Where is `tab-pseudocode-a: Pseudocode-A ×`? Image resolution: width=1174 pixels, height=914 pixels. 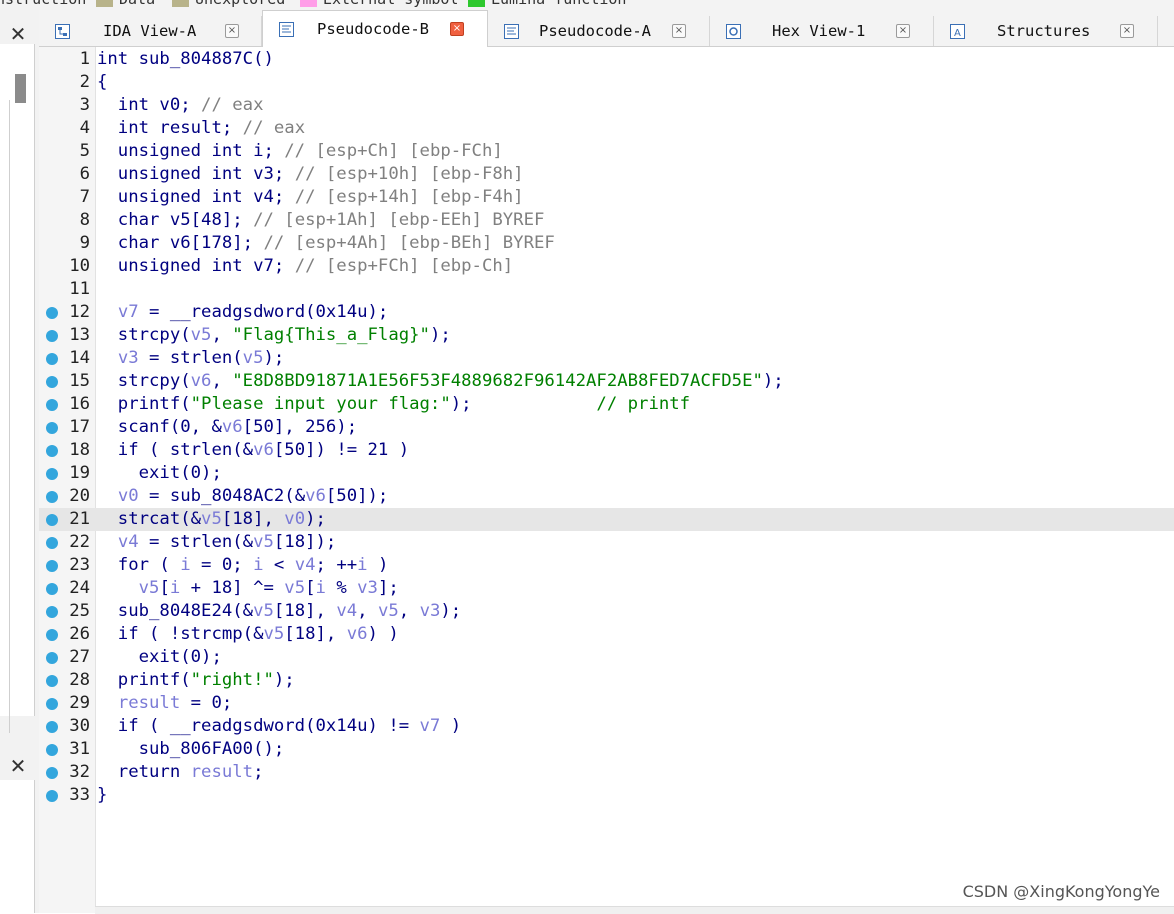
tab-pseudocode-a: Pseudocode-A × is located at coordinates (599, 31).